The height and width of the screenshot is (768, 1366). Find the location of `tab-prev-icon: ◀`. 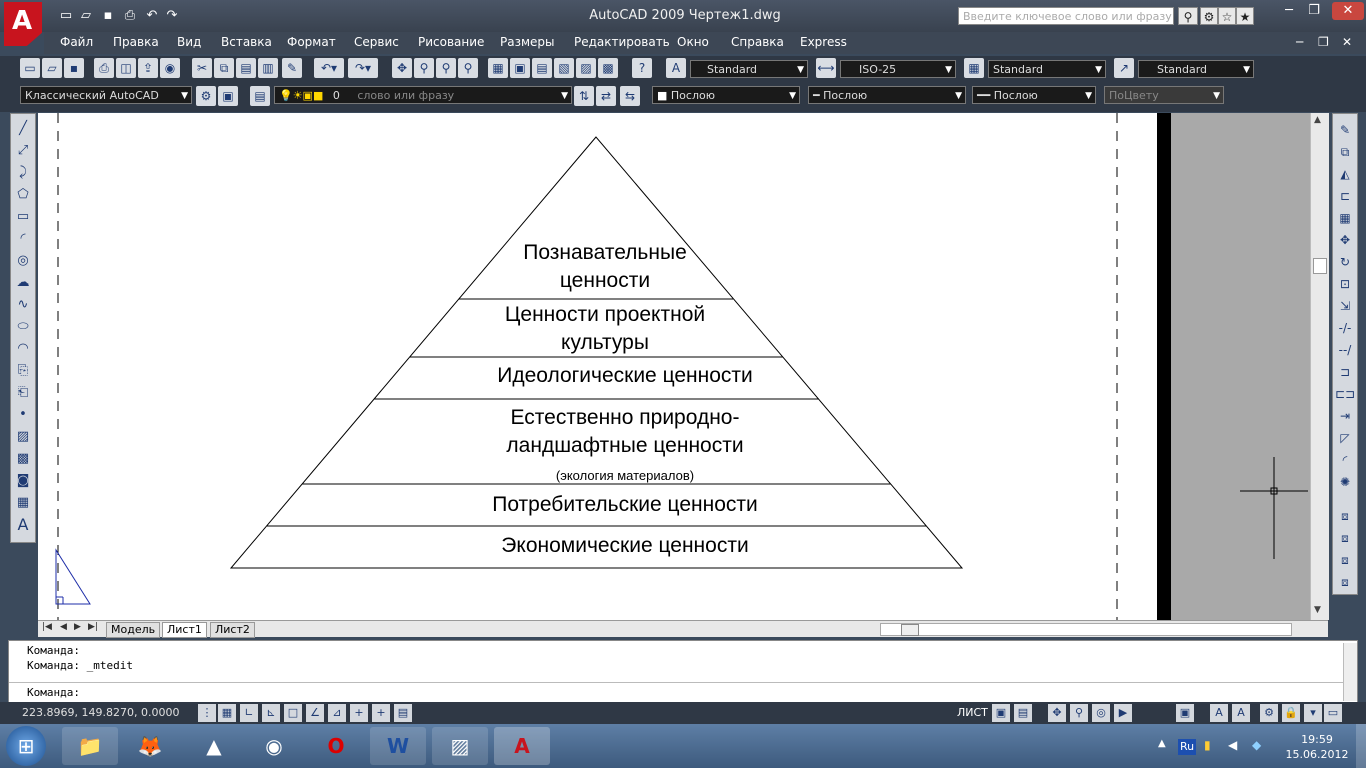

tab-prev-icon: ◀ is located at coordinates (63, 627).